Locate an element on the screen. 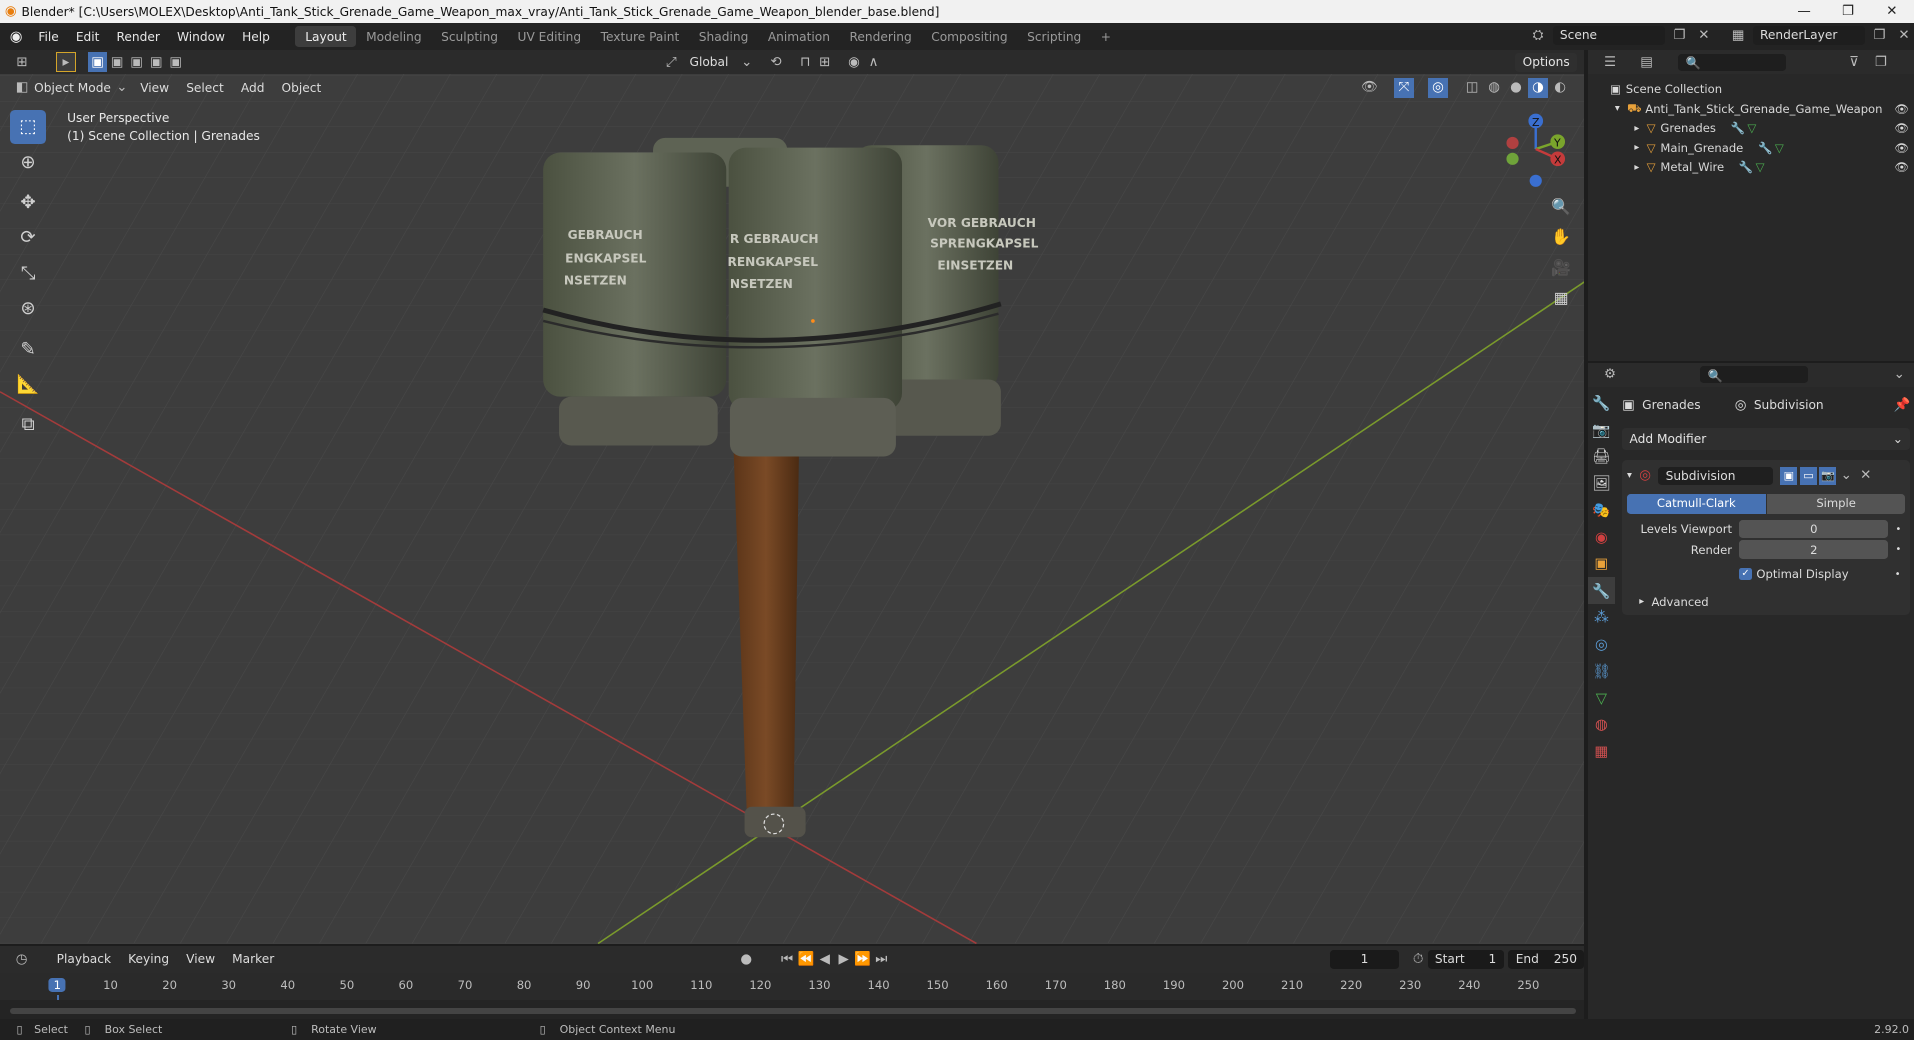  menu-edit: Edit is located at coordinates (87, 37).